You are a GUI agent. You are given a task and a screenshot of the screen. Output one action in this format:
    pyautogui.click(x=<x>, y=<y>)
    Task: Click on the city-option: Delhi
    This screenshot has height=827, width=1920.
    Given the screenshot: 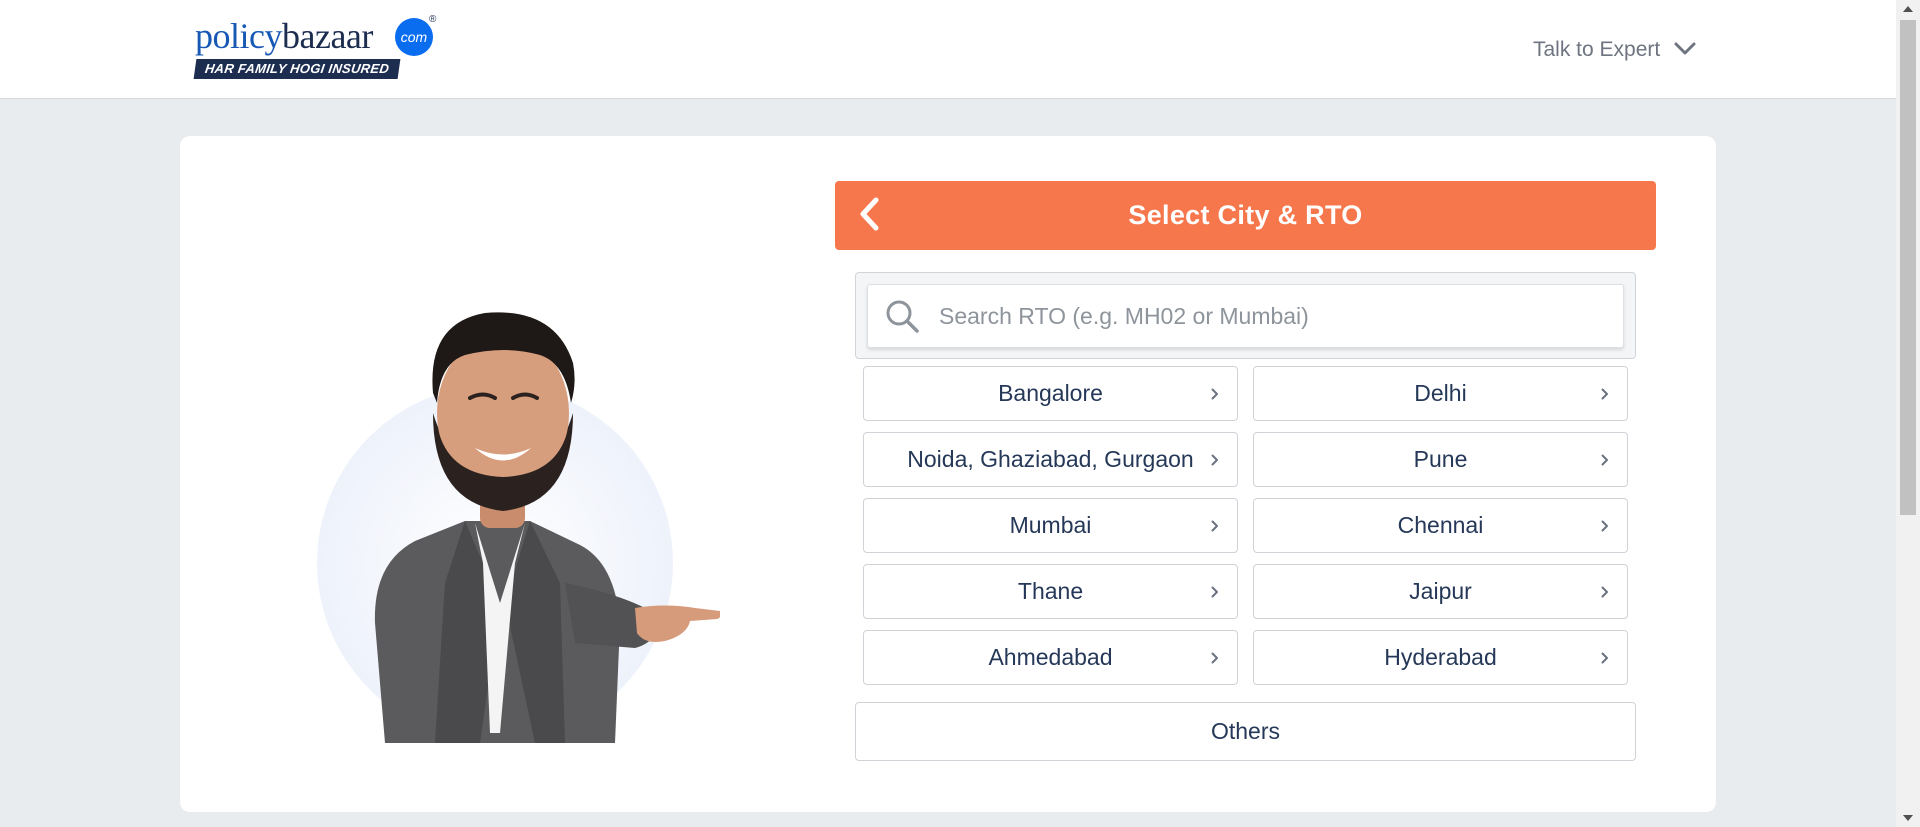 What is the action you would take?
    pyautogui.click(x=1440, y=393)
    